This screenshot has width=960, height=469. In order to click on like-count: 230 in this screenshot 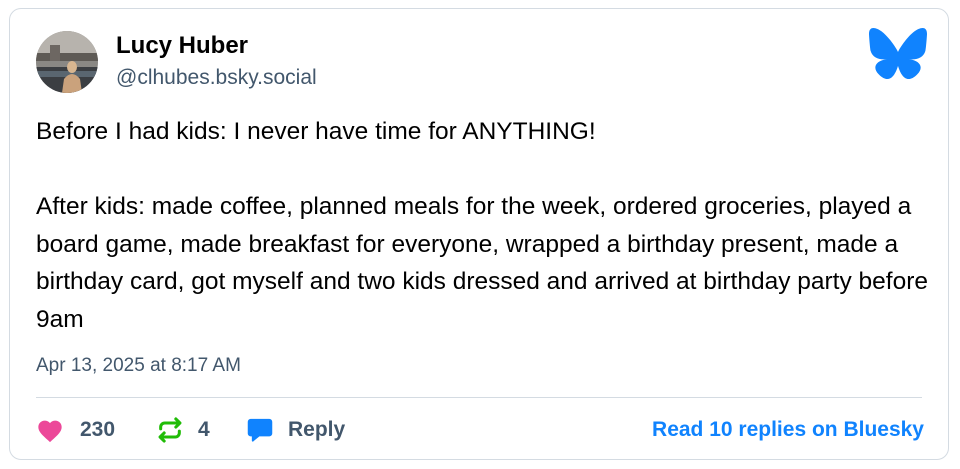, I will do `click(98, 429)`.